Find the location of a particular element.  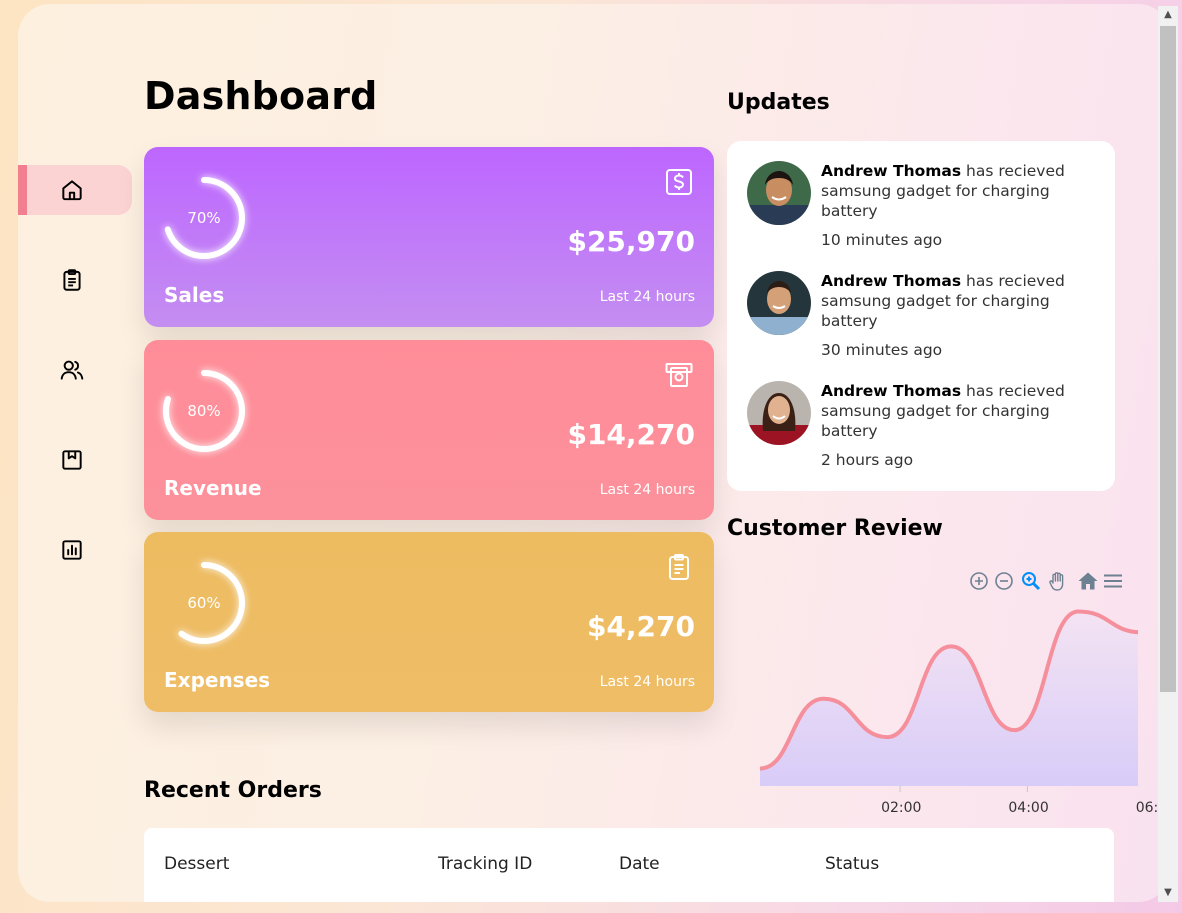

page-scrollbar: ▲ ▼ is located at coordinates (1168, 454).